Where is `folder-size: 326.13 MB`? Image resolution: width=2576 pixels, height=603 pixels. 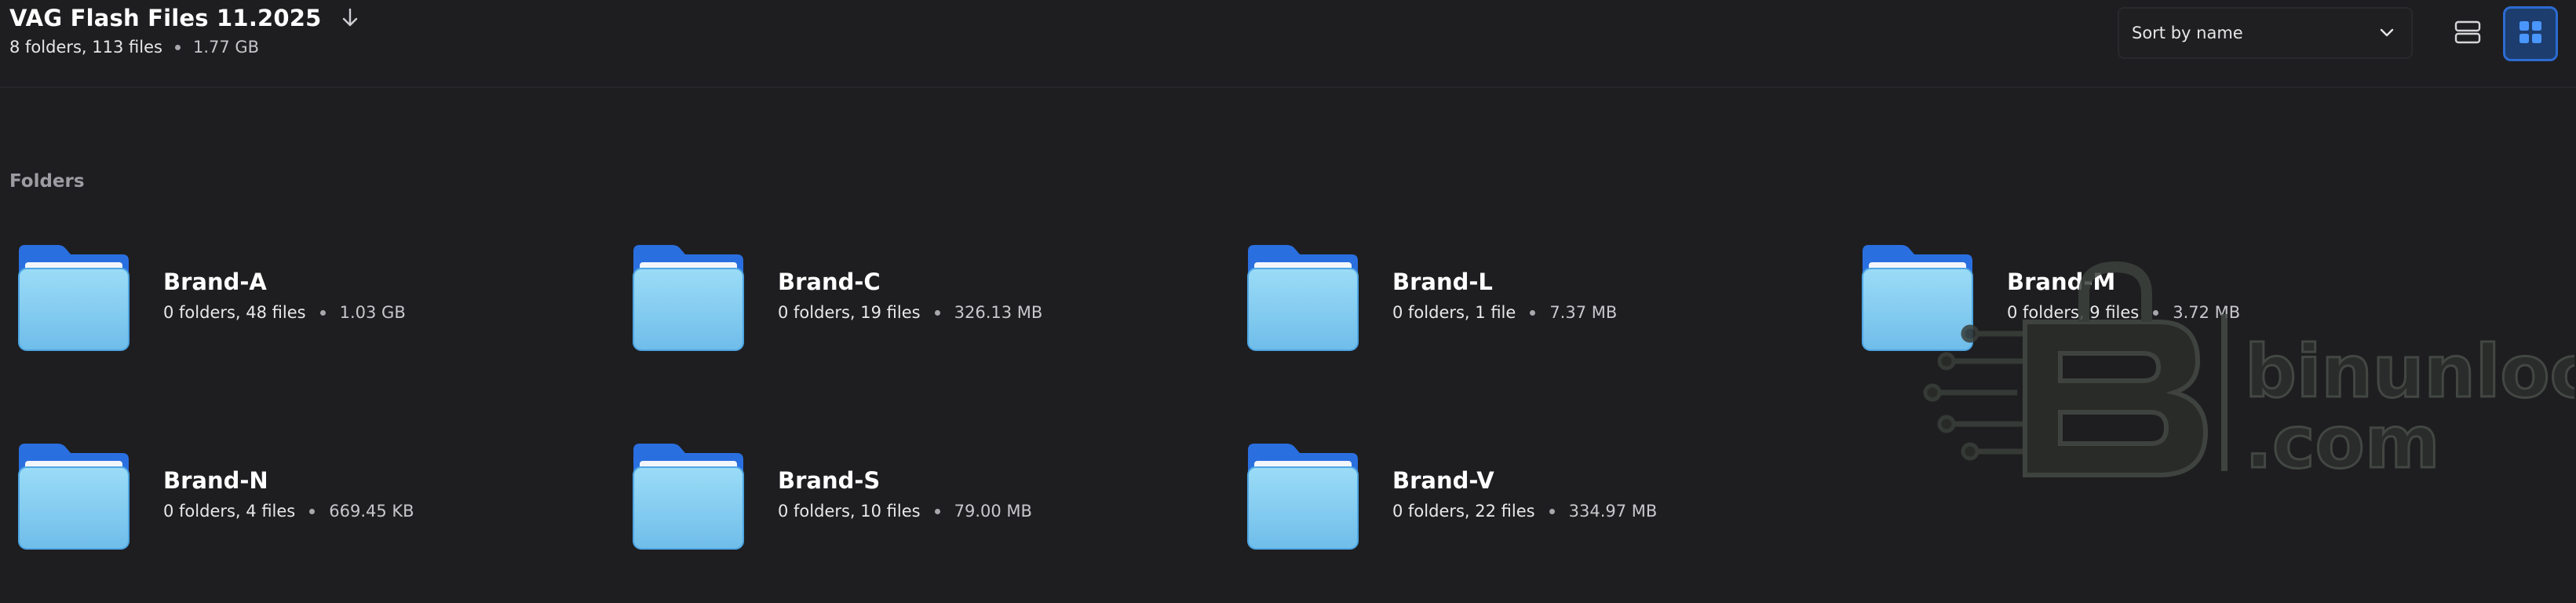 folder-size: 326.13 MB is located at coordinates (998, 312).